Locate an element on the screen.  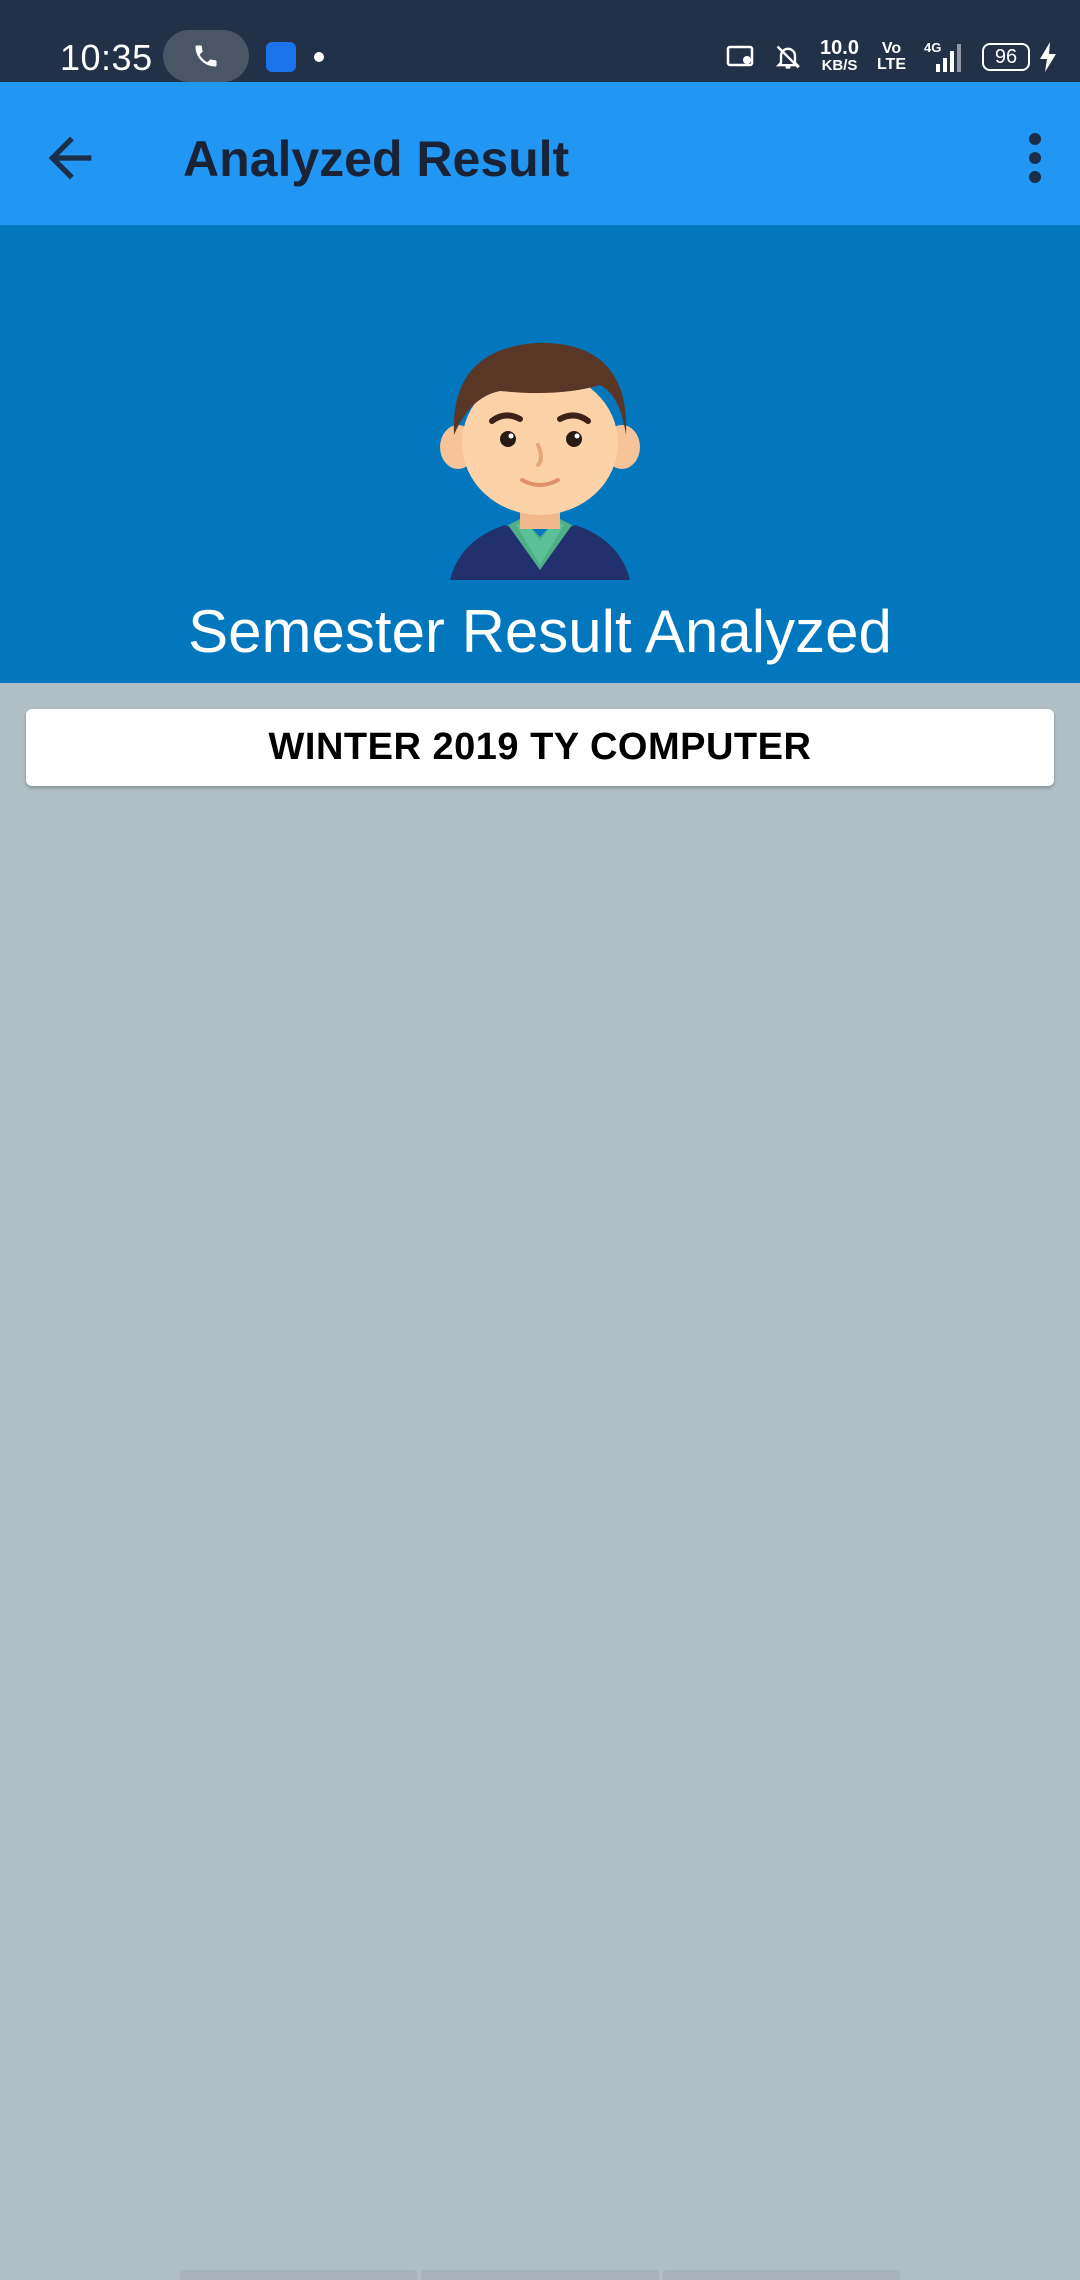
status-icons: 10.0 KB/S Vo LTE 4G 96 is located at coordinates (903, 57).